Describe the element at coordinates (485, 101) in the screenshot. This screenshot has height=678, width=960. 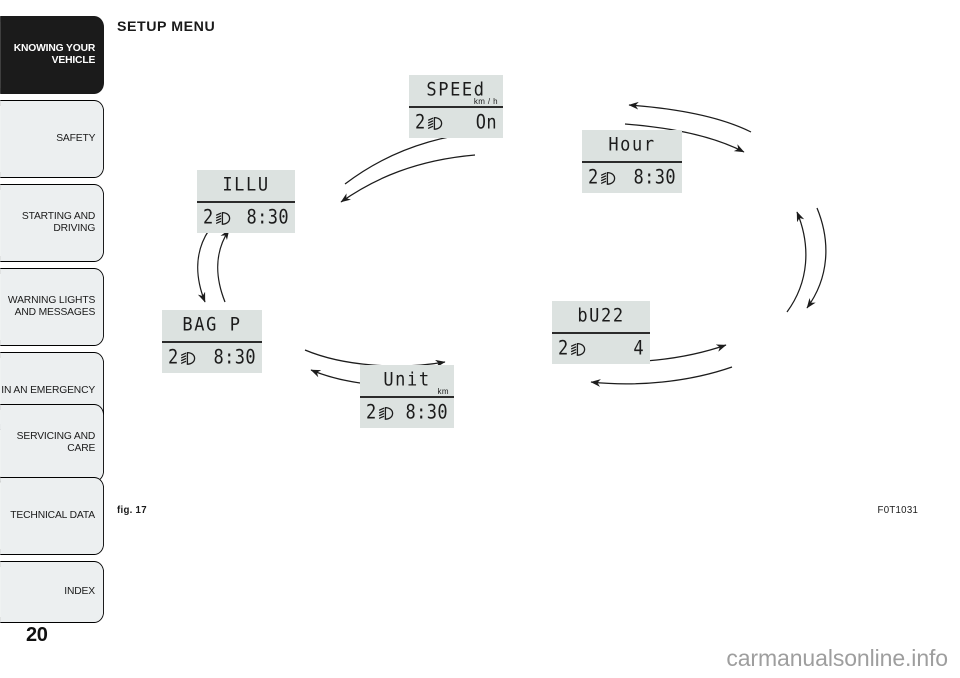
I see `lcd-unit-label: km / h` at that location.